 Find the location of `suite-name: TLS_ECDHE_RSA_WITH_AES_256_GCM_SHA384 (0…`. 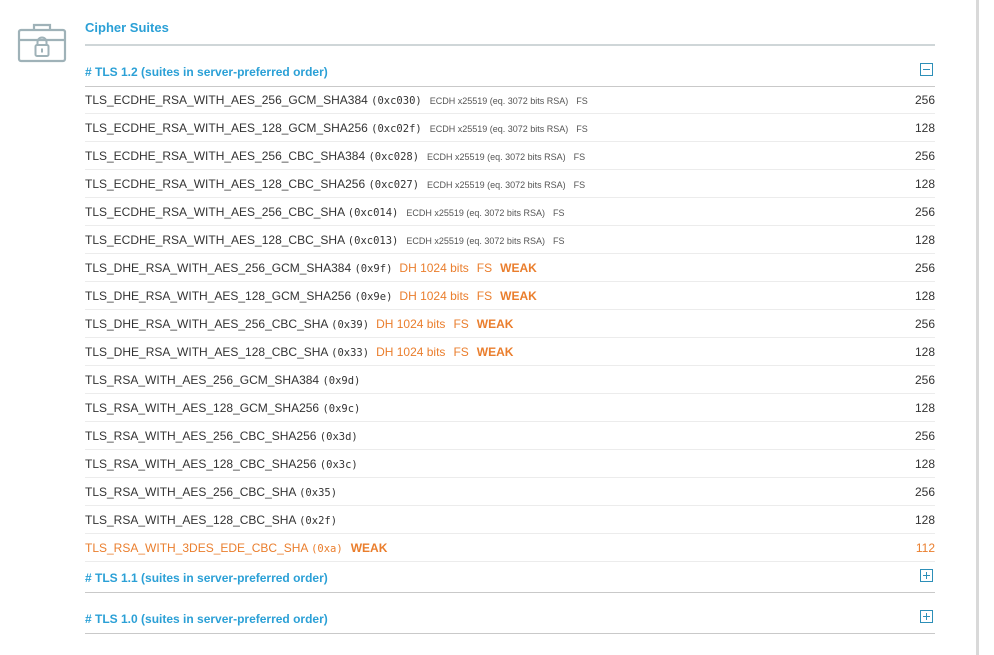

suite-name: TLS_ECDHE_RSA_WITH_AES_256_GCM_SHA384 (0… is located at coordinates (336, 100).